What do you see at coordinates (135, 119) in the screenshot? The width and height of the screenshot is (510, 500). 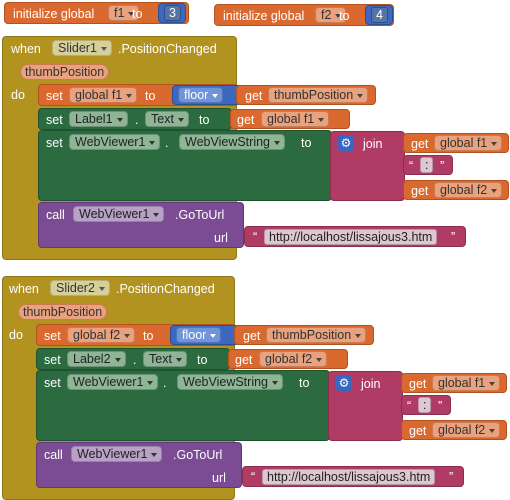 I see `set-label1-text-block: set Label1 . Text to` at bounding box center [135, 119].